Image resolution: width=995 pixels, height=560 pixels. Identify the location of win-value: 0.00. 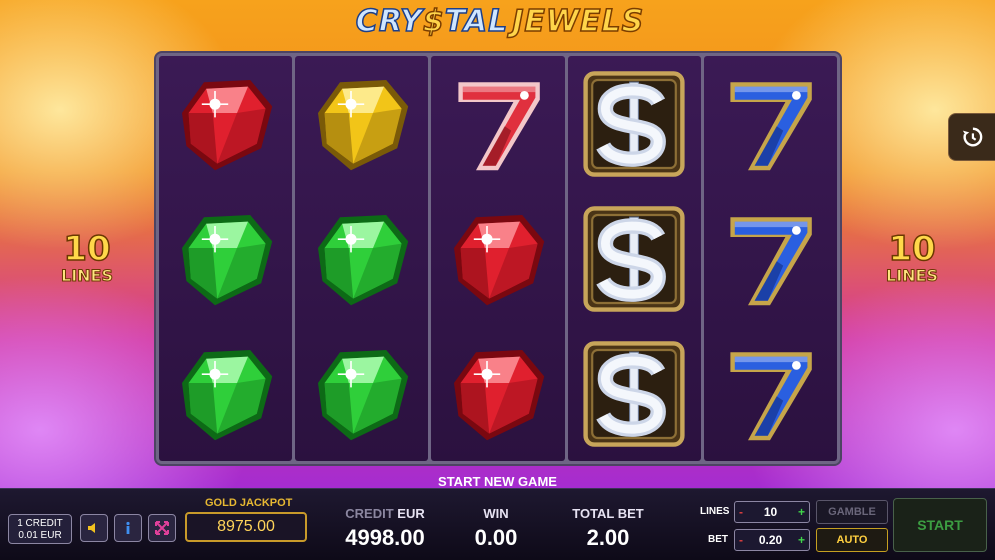
(496, 537).